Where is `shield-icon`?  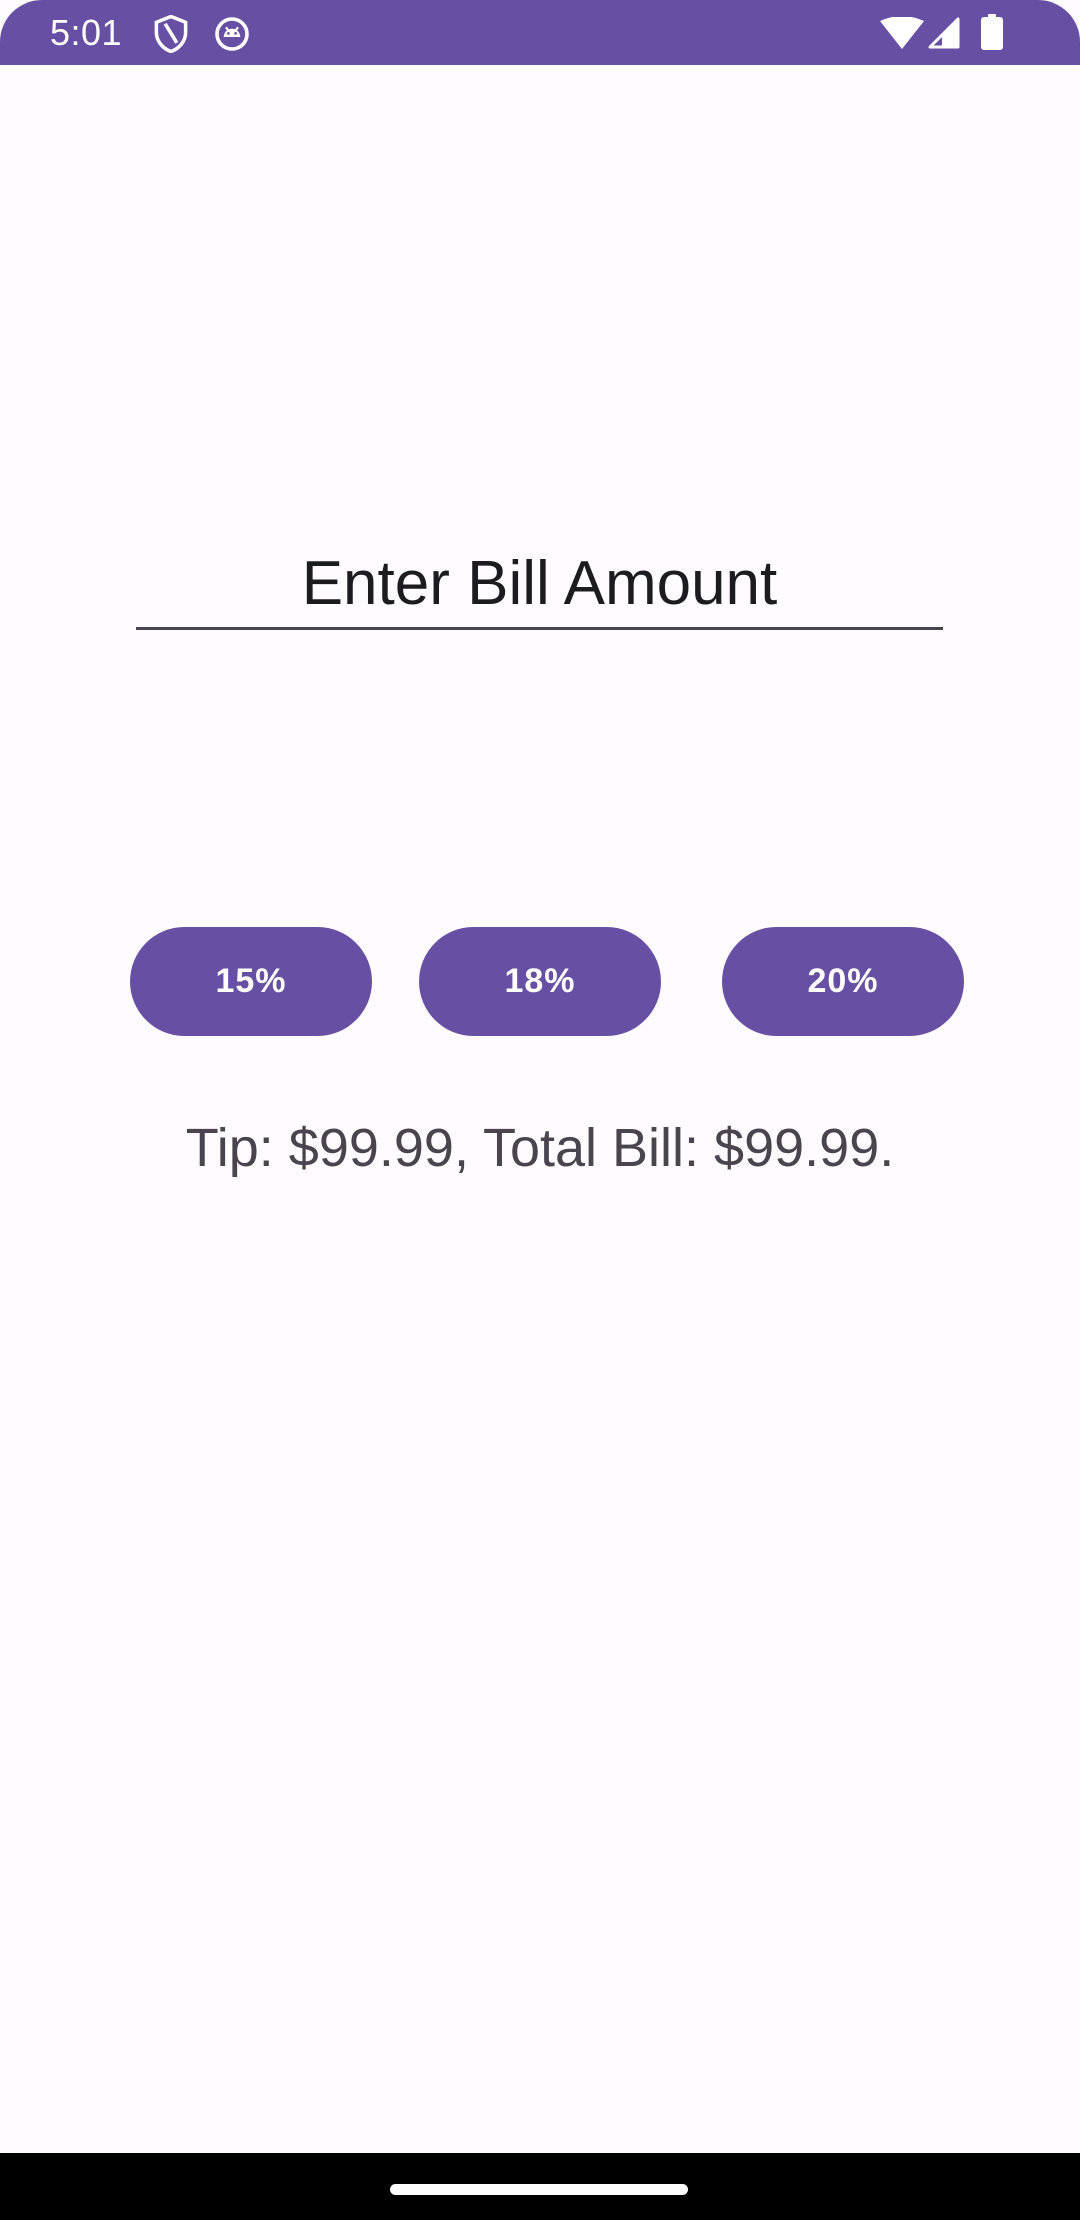
shield-icon is located at coordinates (171, 34).